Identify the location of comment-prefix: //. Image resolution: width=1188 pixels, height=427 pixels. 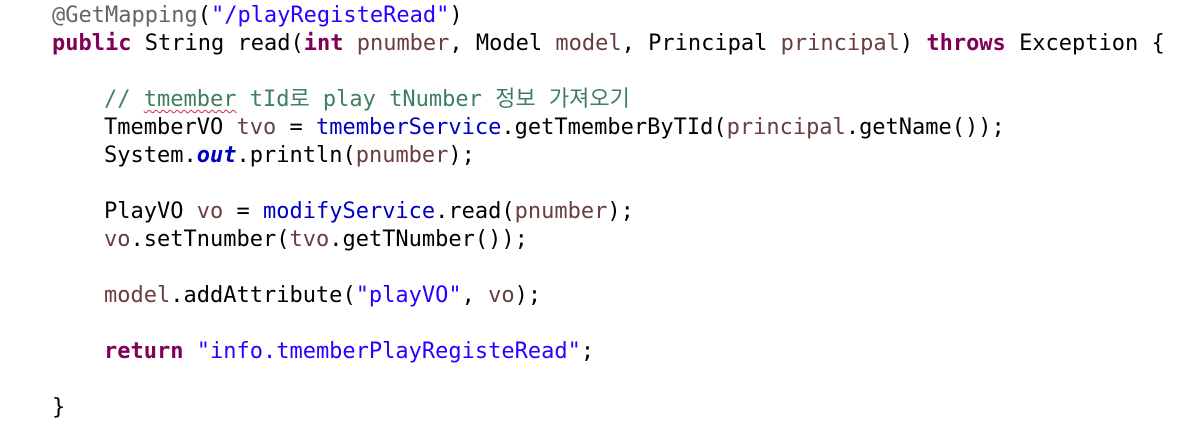
(124, 99).